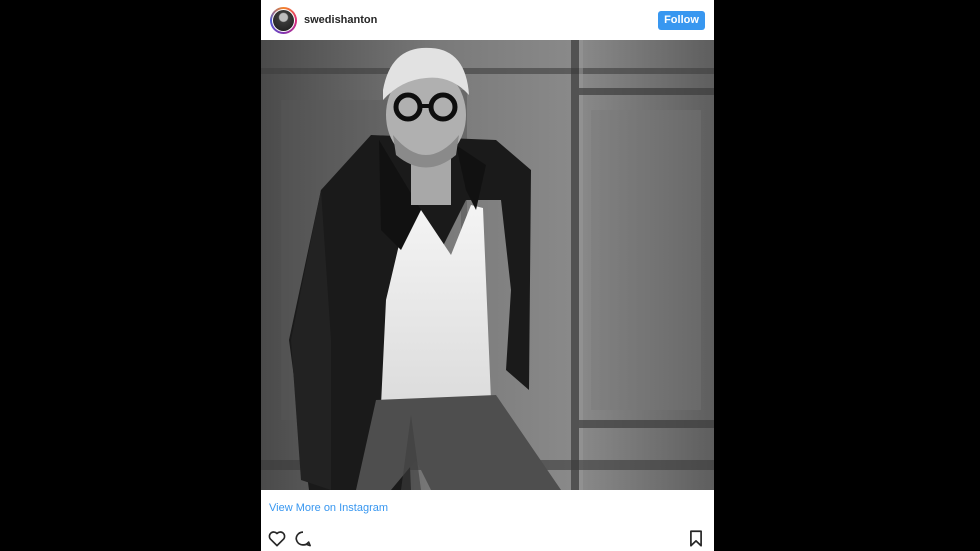 This screenshot has height=551, width=980. What do you see at coordinates (487, 539) in the screenshot?
I see `post-actions` at bounding box center [487, 539].